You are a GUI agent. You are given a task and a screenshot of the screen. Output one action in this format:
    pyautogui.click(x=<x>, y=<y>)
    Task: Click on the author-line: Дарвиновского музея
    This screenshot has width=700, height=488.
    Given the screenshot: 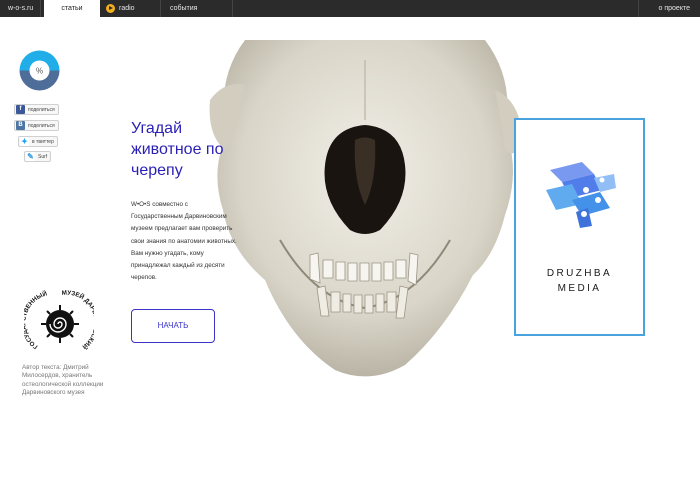 What is the action you would take?
    pyautogui.click(x=53, y=393)
    